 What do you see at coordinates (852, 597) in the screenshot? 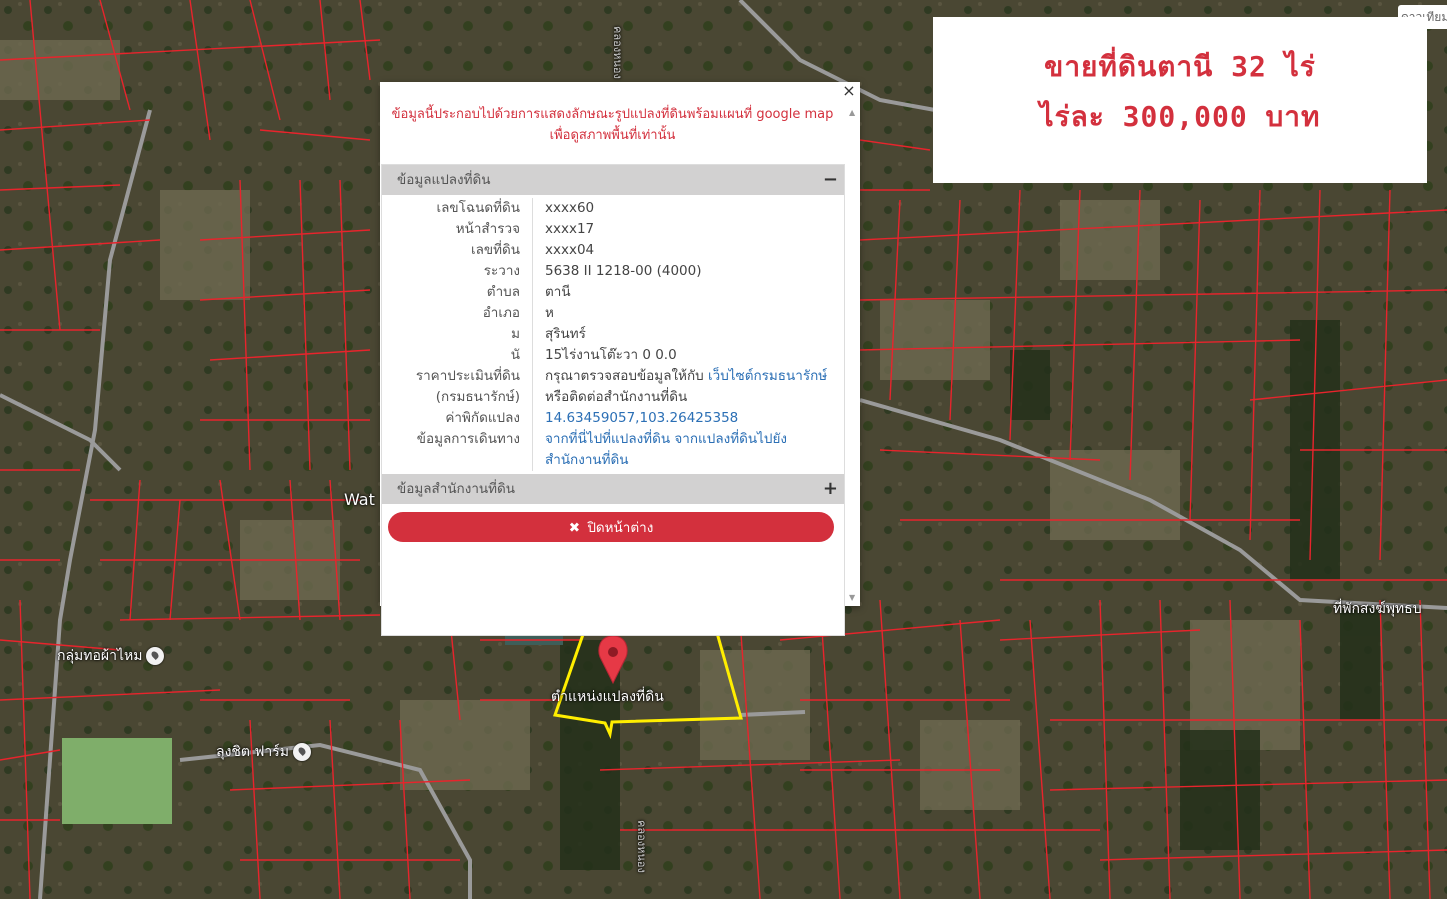
I see `scroll-down-arrow-icon: ▼` at bounding box center [852, 597].